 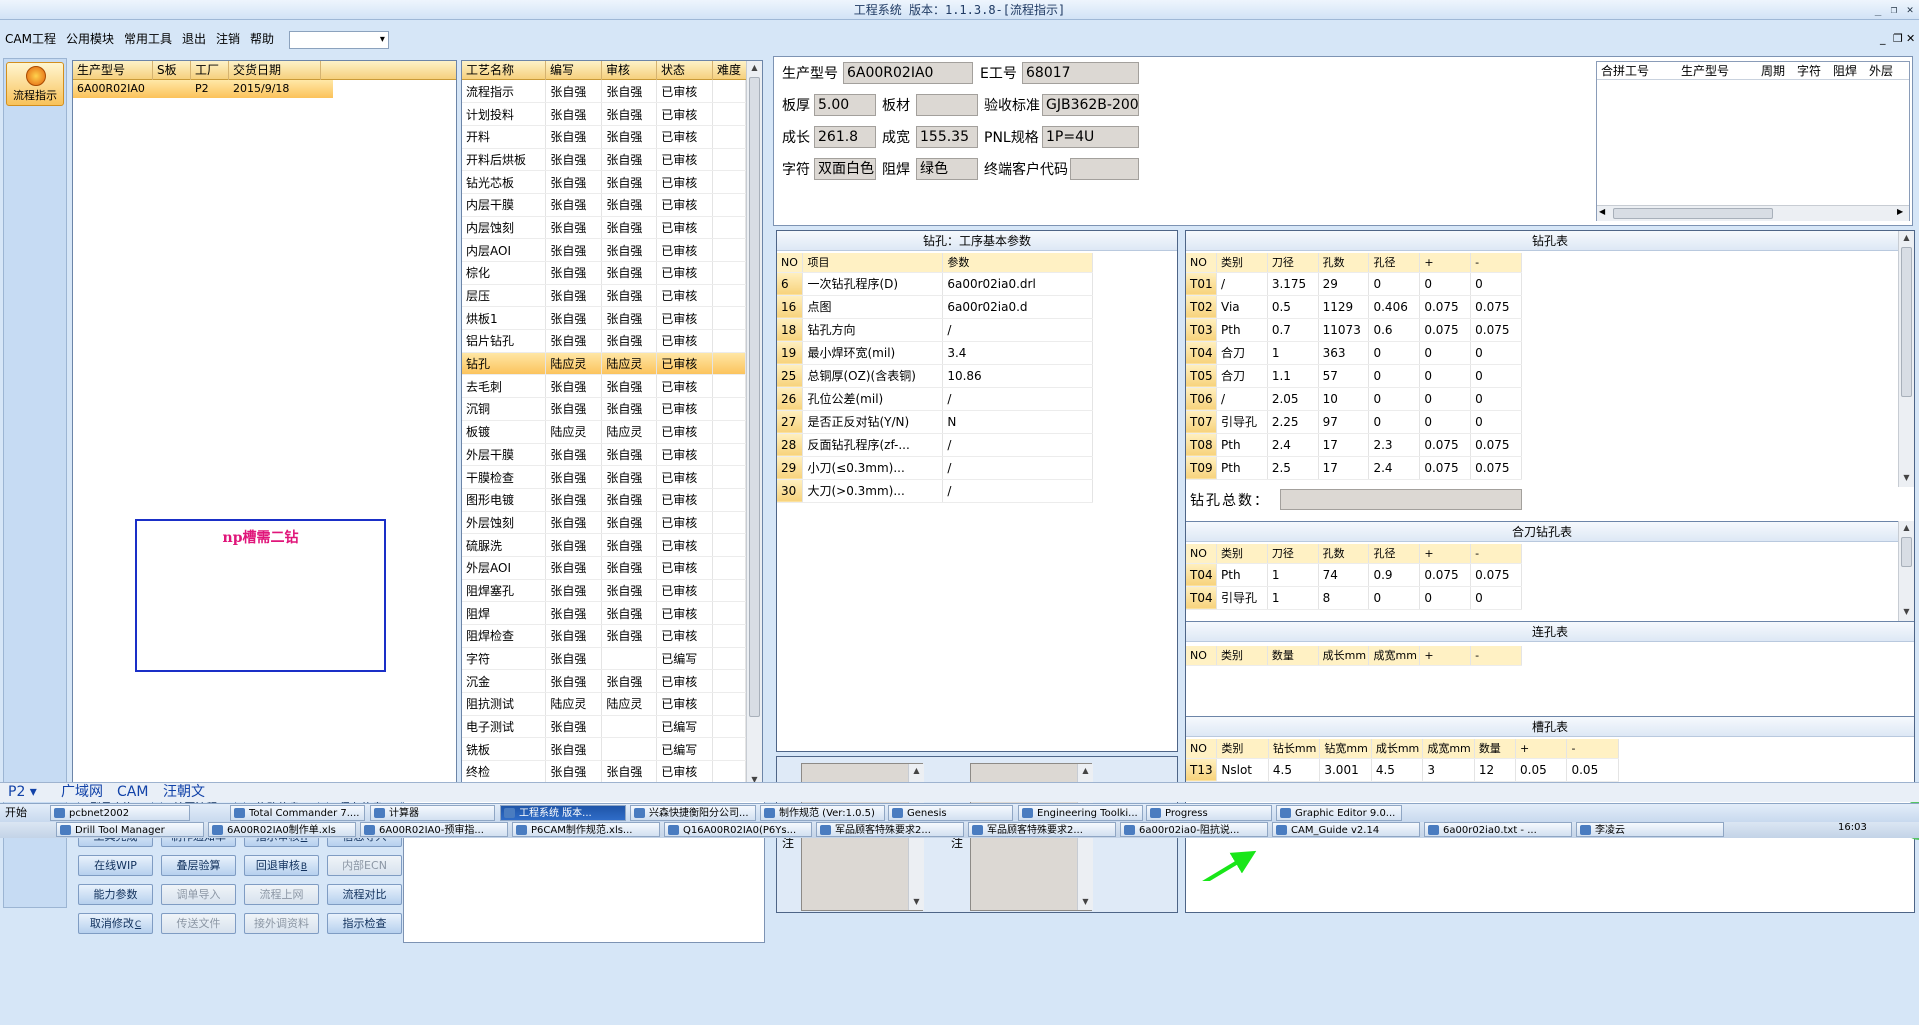 What do you see at coordinates (604, 92) in the screenshot?
I see `process-row: 流程指示 张自强 张自强 已审核` at bounding box center [604, 92].